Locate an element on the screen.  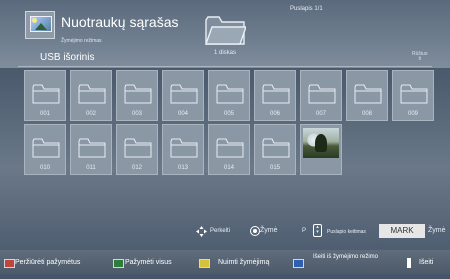
folder-item: 009 is located at coordinates (413, 95).